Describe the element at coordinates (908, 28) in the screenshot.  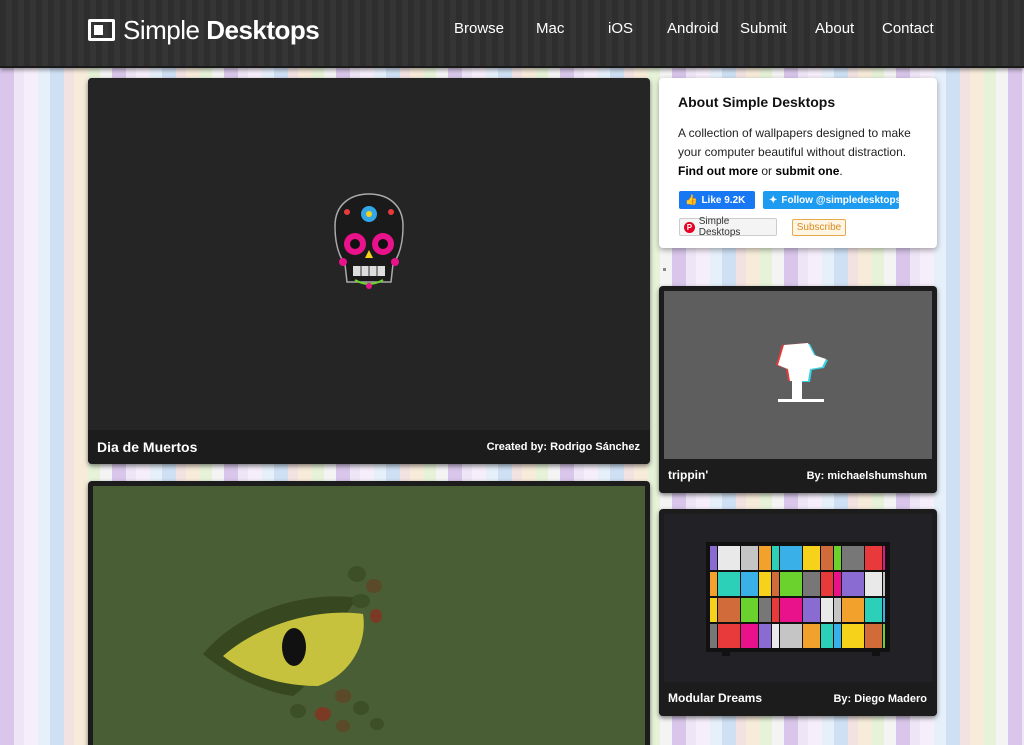
I see `nav-contact: Contact` at that location.